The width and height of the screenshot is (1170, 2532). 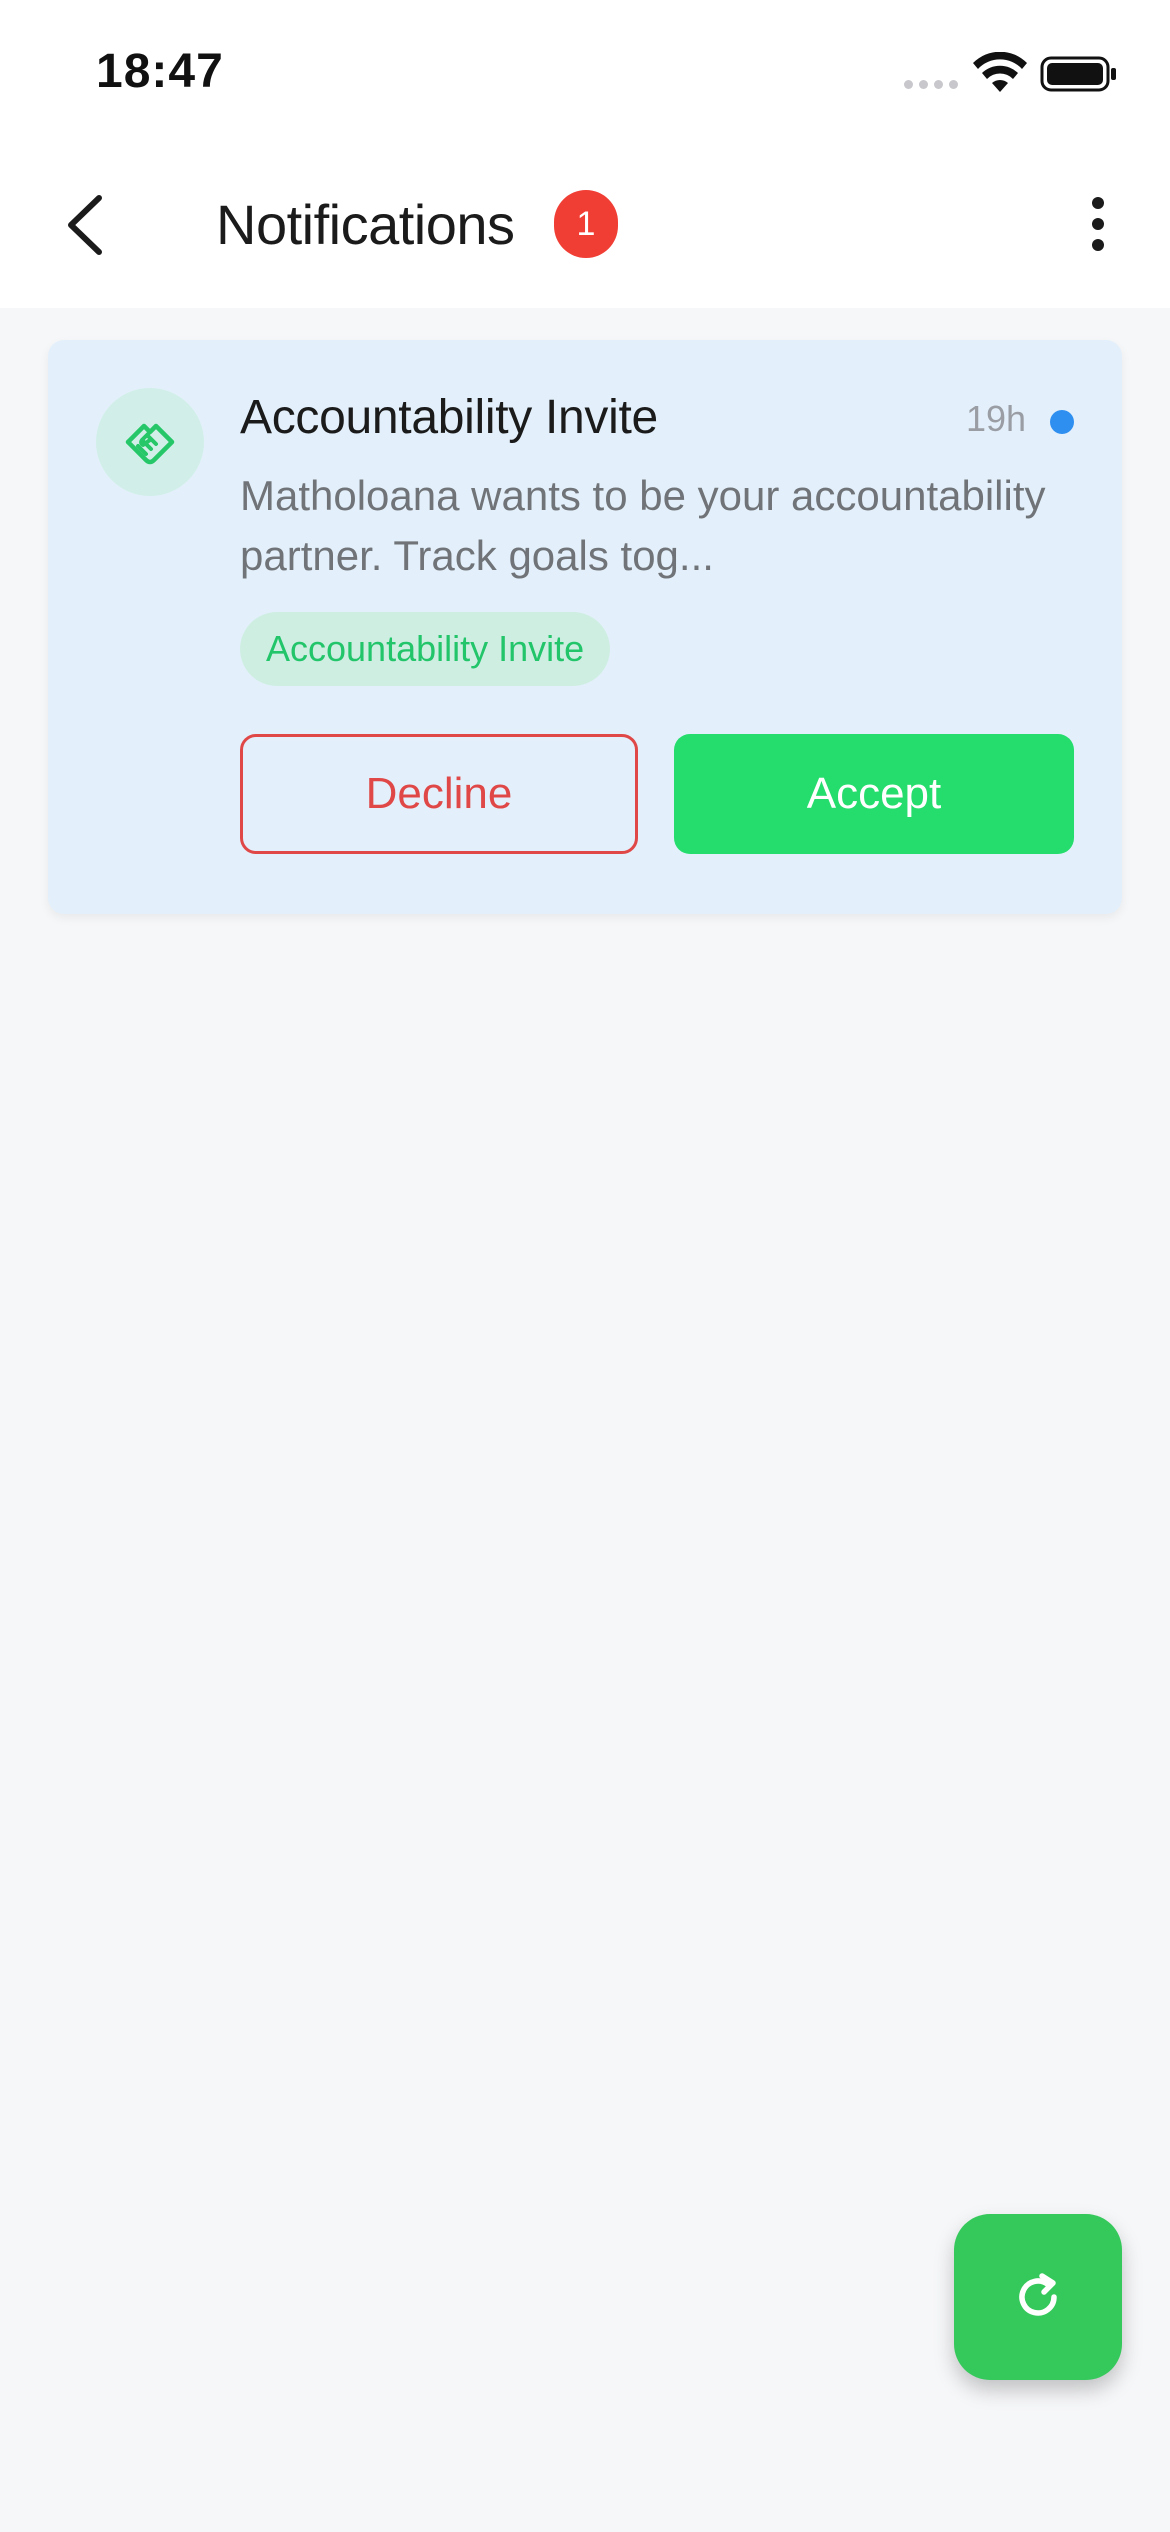 I want to click on status-time: 18:47, so click(x=160, y=71).